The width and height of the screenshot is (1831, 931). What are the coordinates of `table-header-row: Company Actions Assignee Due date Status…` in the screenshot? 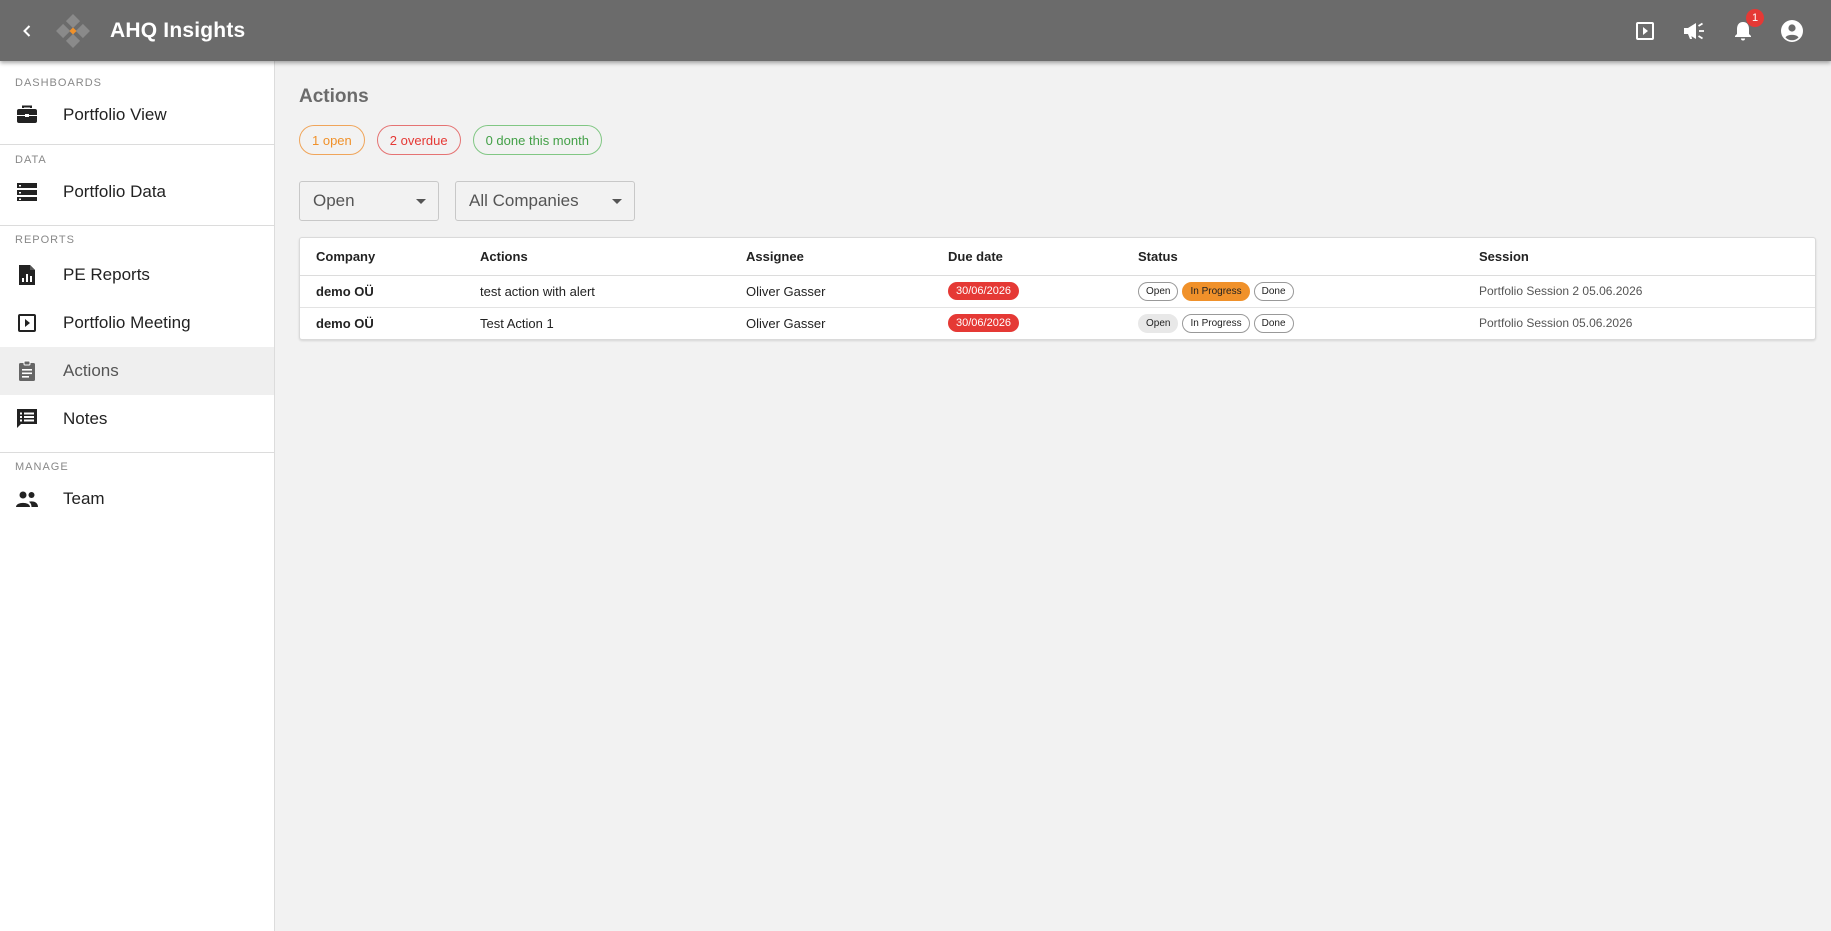 It's located at (1057, 257).